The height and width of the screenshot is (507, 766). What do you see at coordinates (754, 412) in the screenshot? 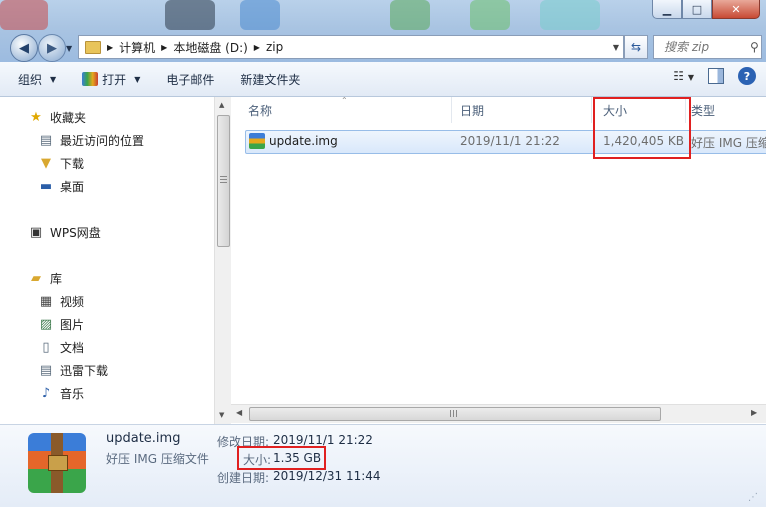
I see `scroll-right-icon: ▶` at bounding box center [754, 412].